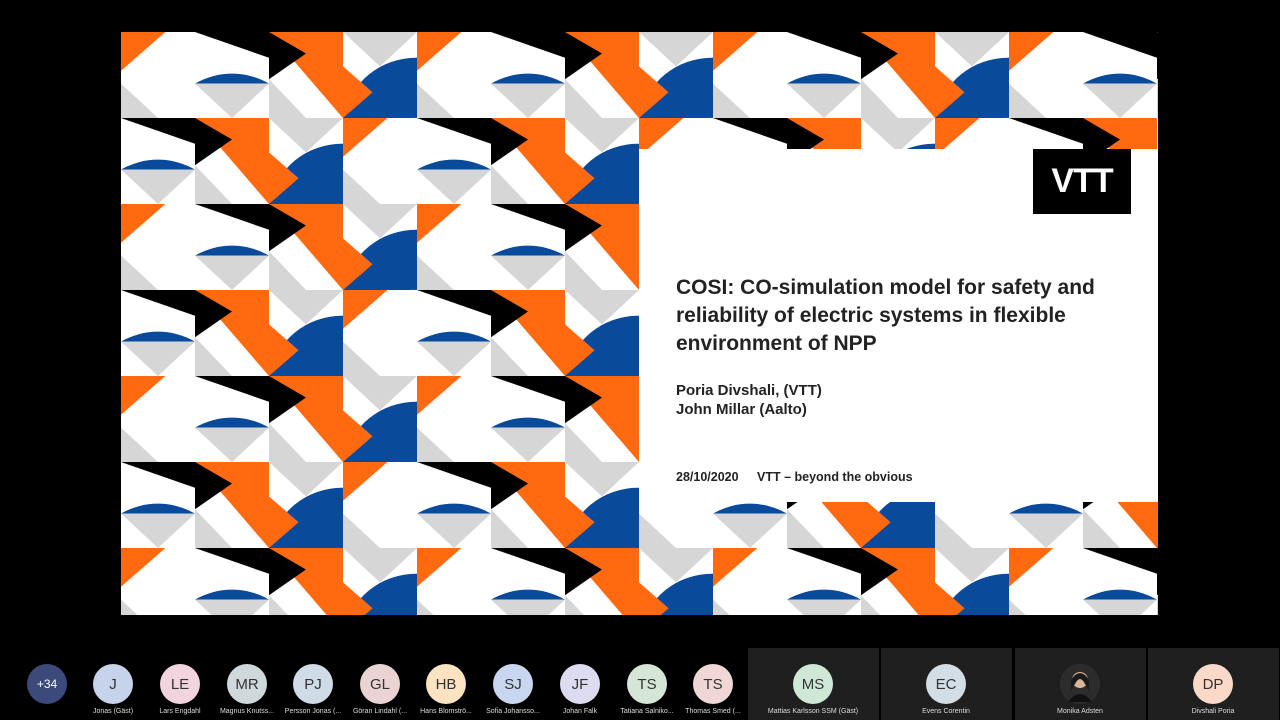 The height and width of the screenshot is (720, 1280). Describe the element at coordinates (707, 477) in the screenshot. I see `slide-date: 28/10/2020` at that location.